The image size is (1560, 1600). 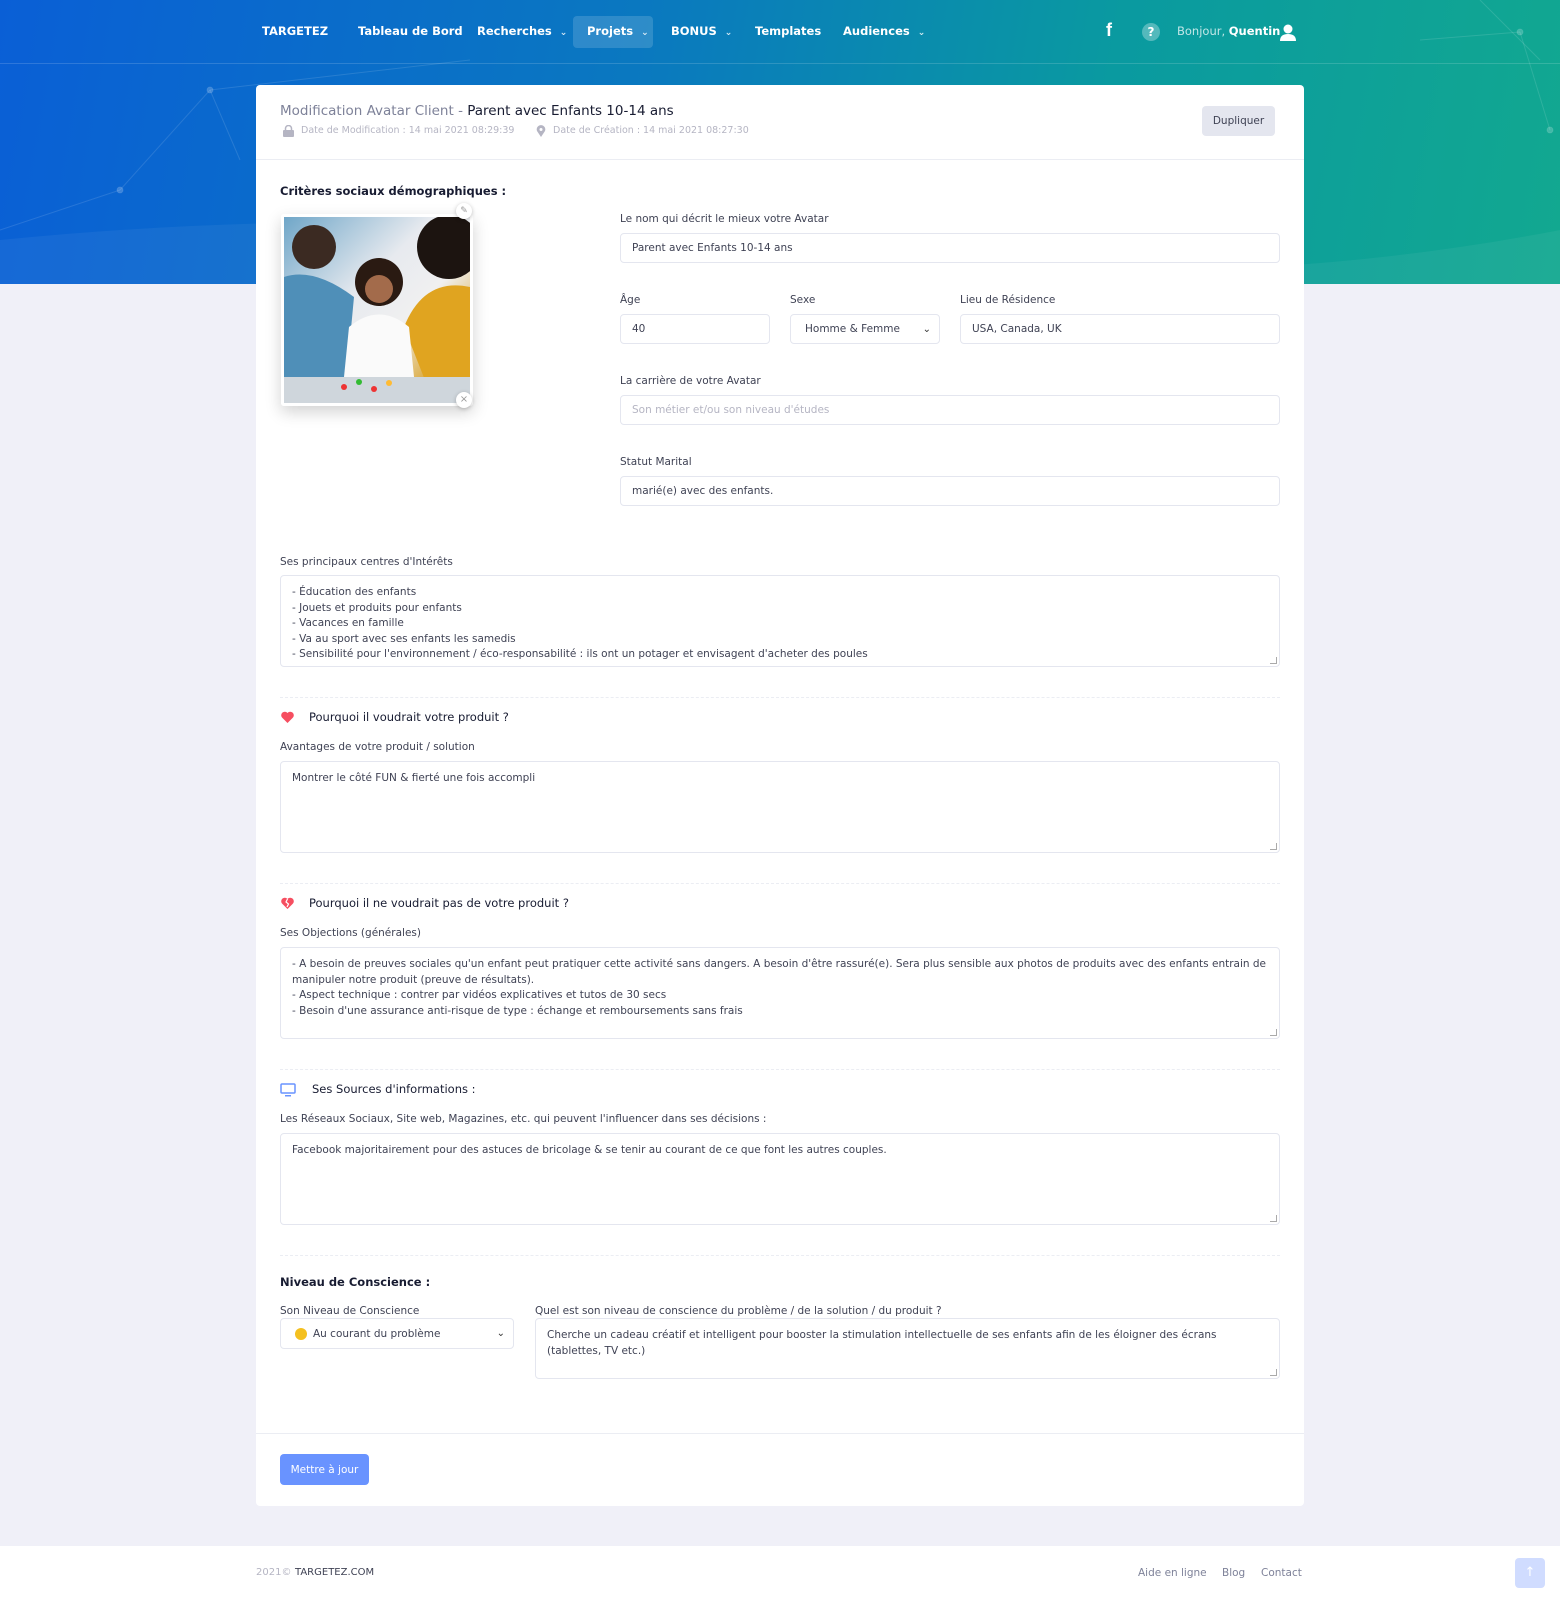 What do you see at coordinates (377, 1333) in the screenshot?
I see `awareness-level-value: Au courant du problème` at bounding box center [377, 1333].